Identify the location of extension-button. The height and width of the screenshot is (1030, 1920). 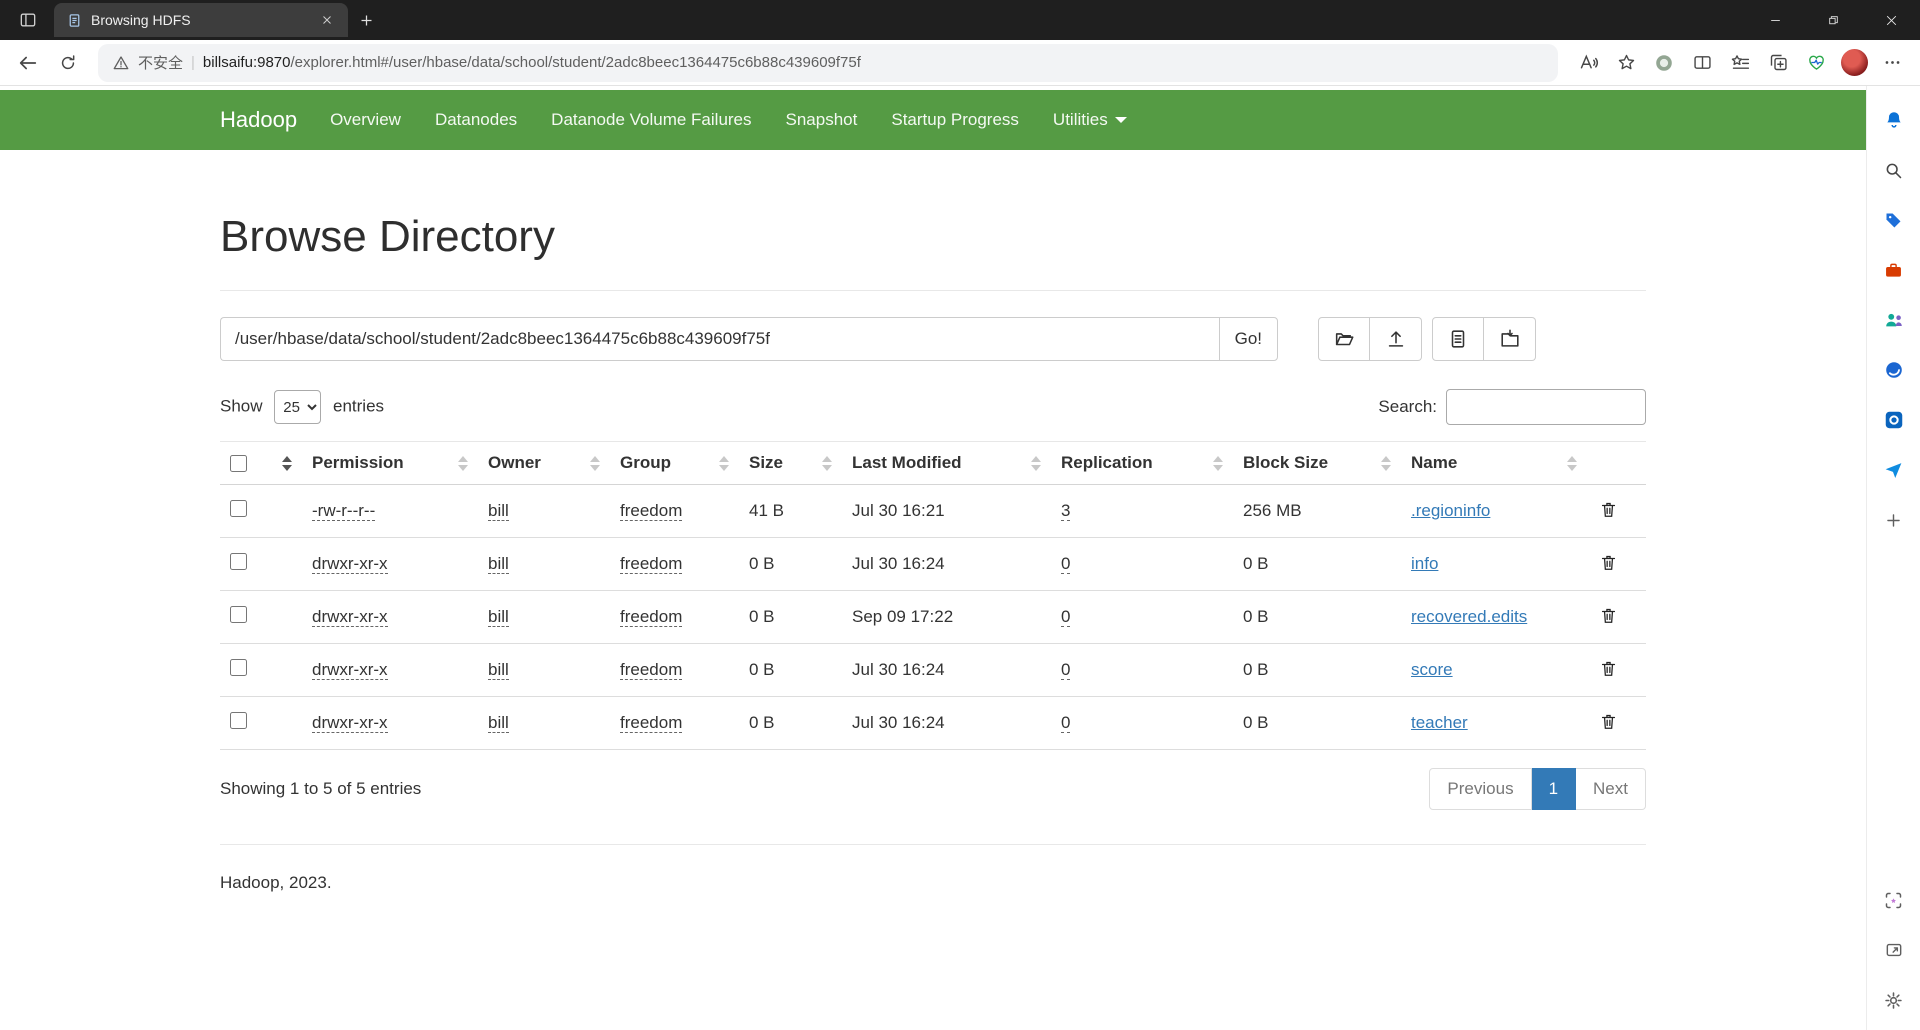
(1664, 63).